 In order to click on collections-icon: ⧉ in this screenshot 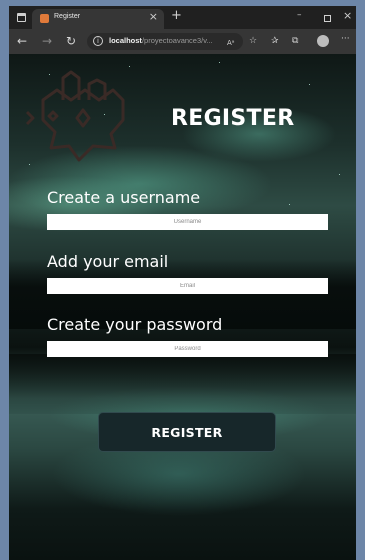, I will do `click(295, 41)`.